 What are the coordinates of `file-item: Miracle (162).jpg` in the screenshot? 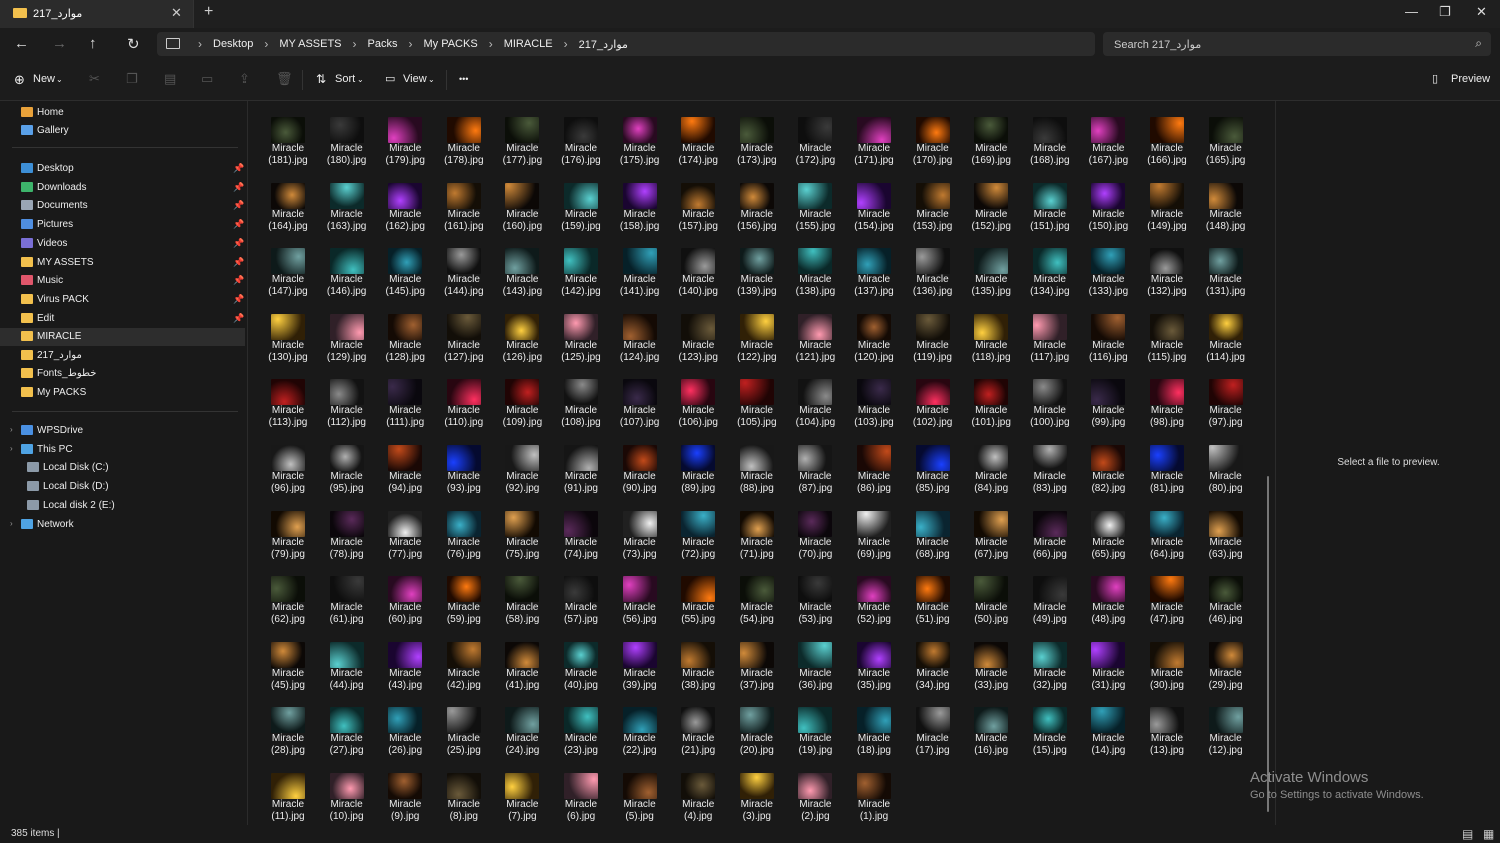 It's located at (405, 207).